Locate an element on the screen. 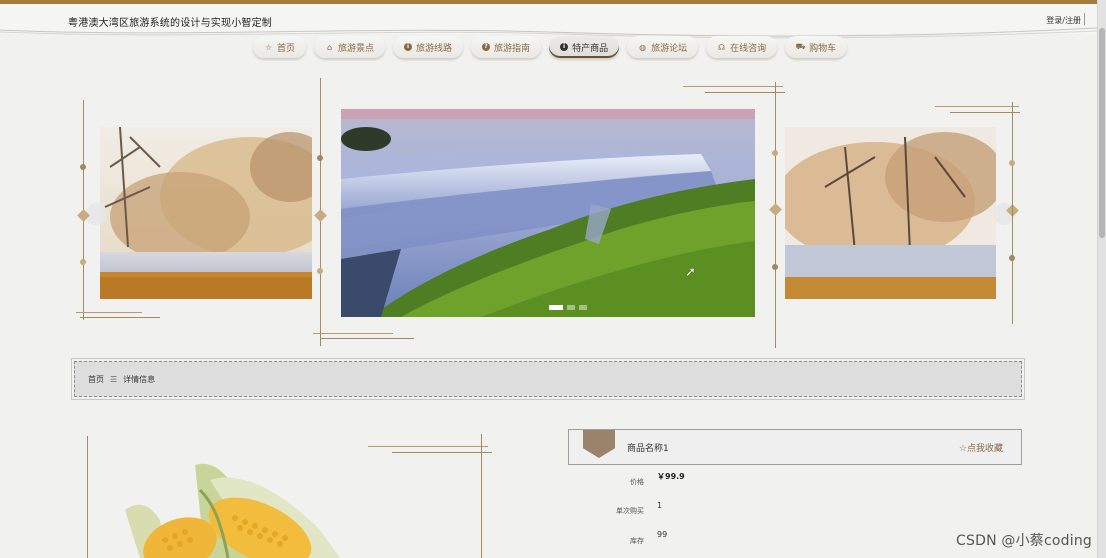 This screenshot has width=1106, height=558. product-image is located at coordinates (235, 509).